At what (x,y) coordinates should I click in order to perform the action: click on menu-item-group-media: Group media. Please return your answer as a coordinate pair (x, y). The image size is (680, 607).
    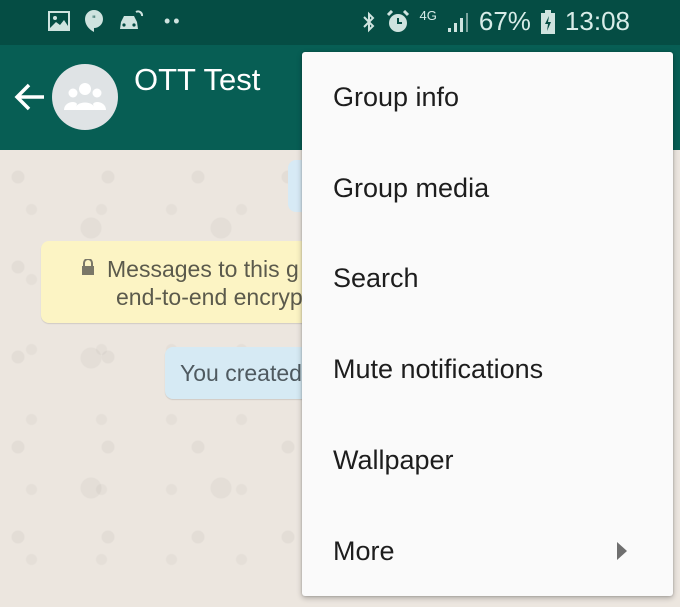
    Looking at the image, I should click on (487, 188).